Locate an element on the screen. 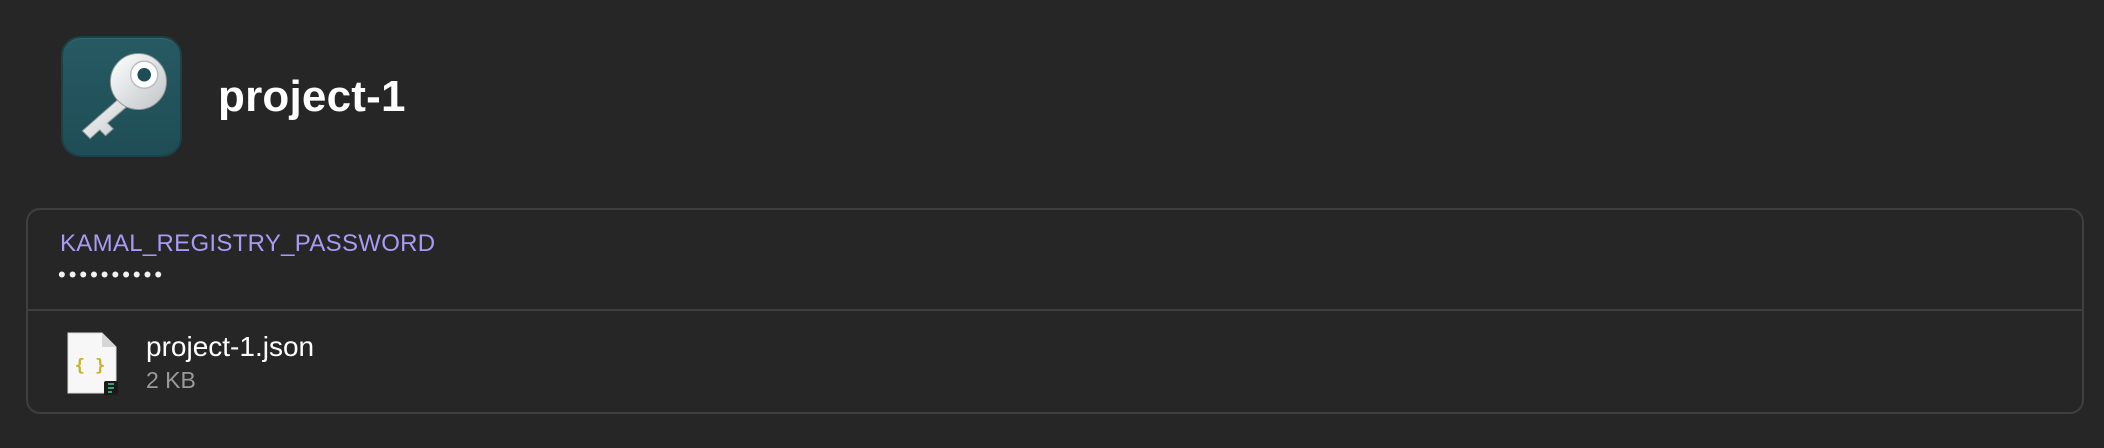 The width and height of the screenshot is (2104, 448). attachment-name: project-1.json is located at coordinates (230, 346).